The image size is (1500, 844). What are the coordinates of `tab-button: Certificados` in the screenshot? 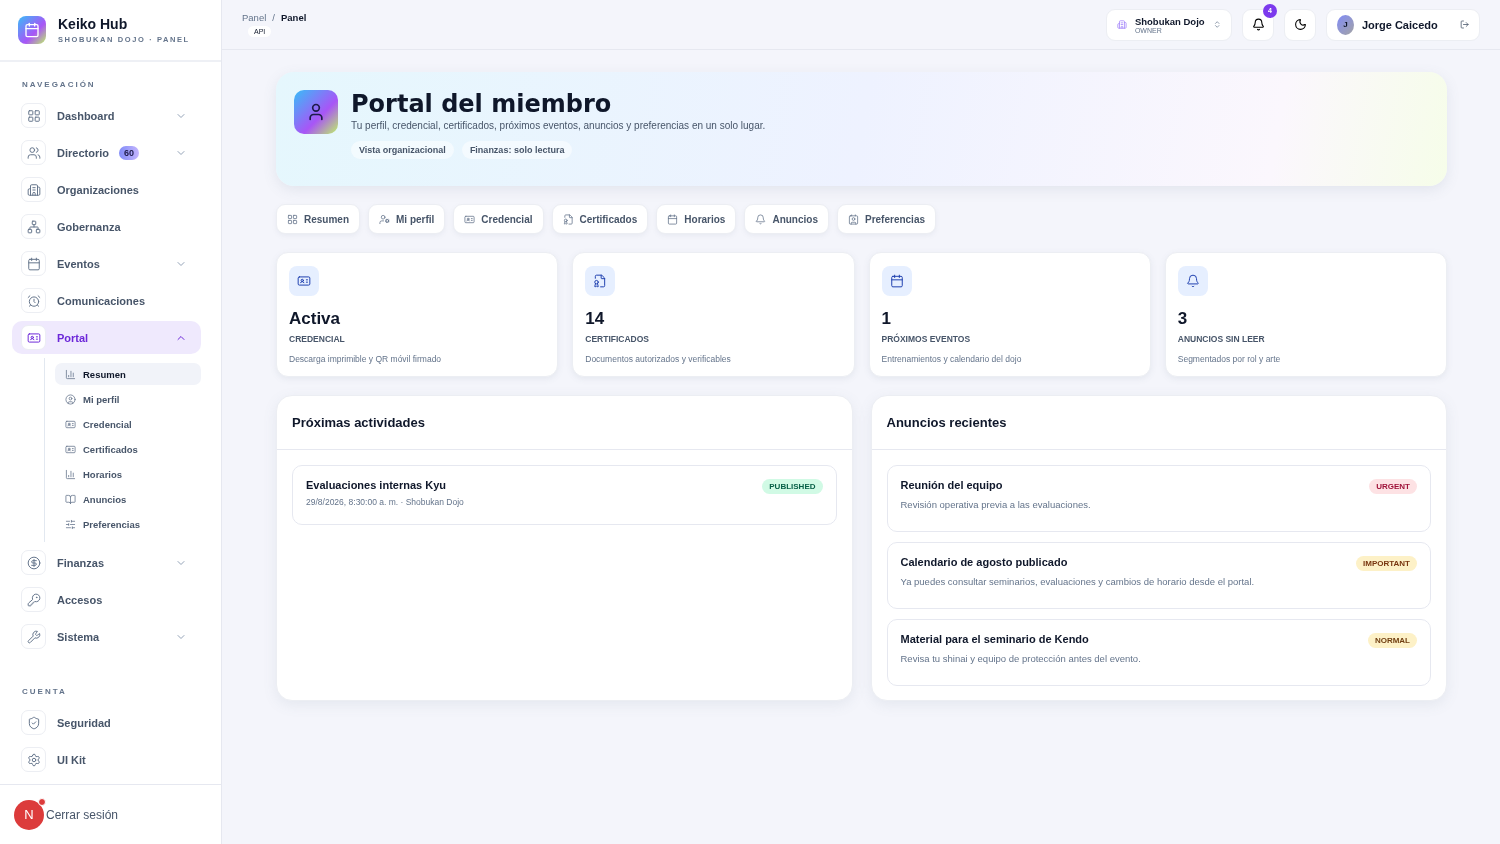 It's located at (600, 219).